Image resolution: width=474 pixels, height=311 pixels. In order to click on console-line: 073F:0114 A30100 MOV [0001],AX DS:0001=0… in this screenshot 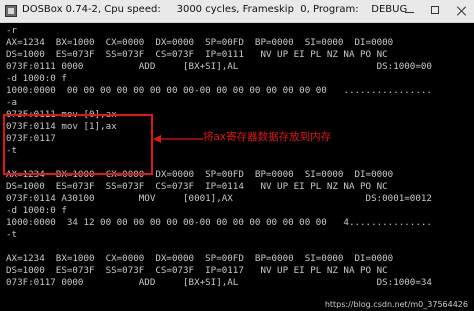, I will do `click(219, 198)`.